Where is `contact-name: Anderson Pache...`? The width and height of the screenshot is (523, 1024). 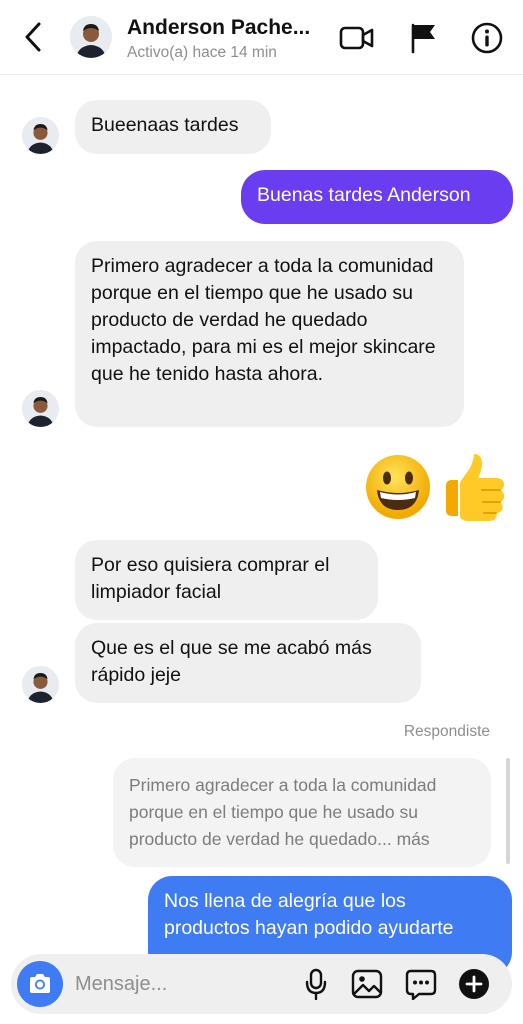 contact-name: Anderson Pache... is located at coordinates (218, 28).